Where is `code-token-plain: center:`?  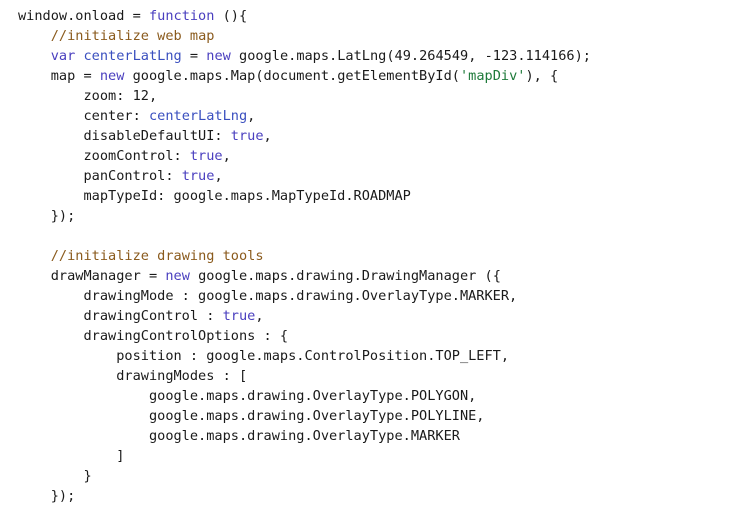 code-token-plain: center: is located at coordinates (83, 116).